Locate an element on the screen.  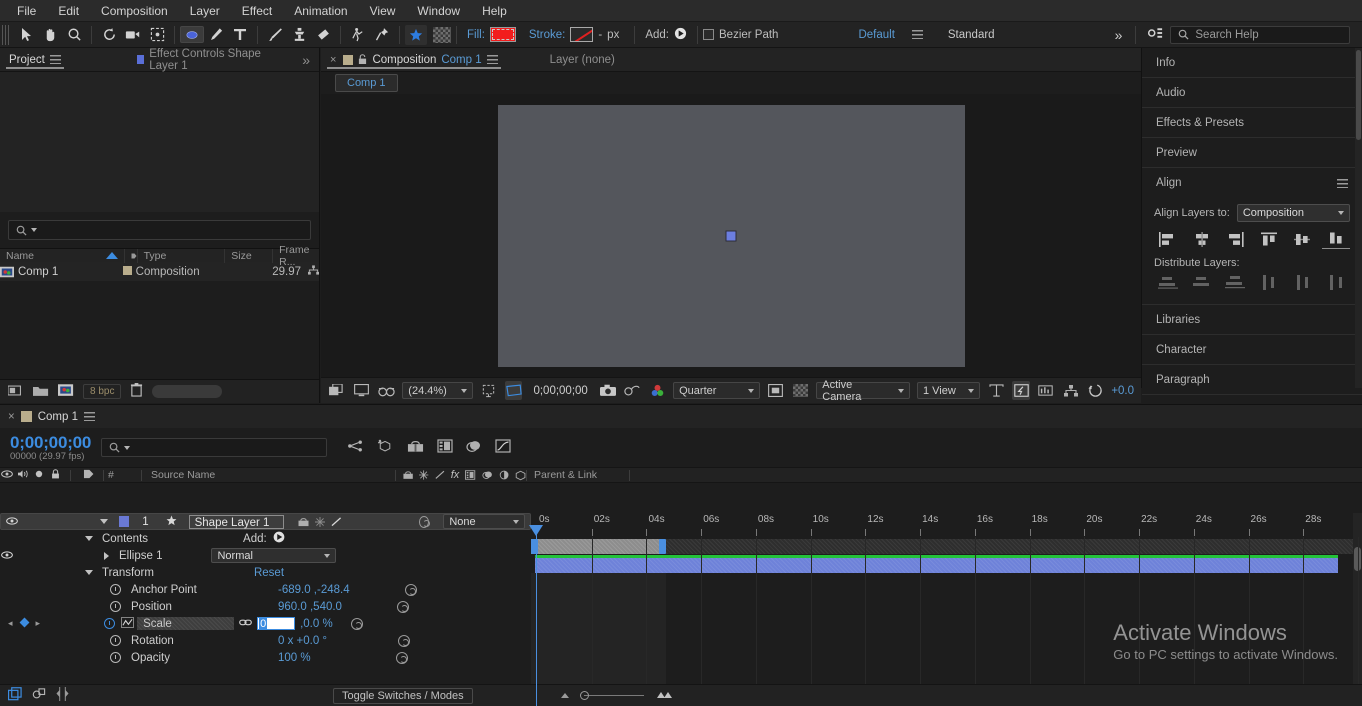
timeline-close-icon: × is located at coordinates (11, 417).